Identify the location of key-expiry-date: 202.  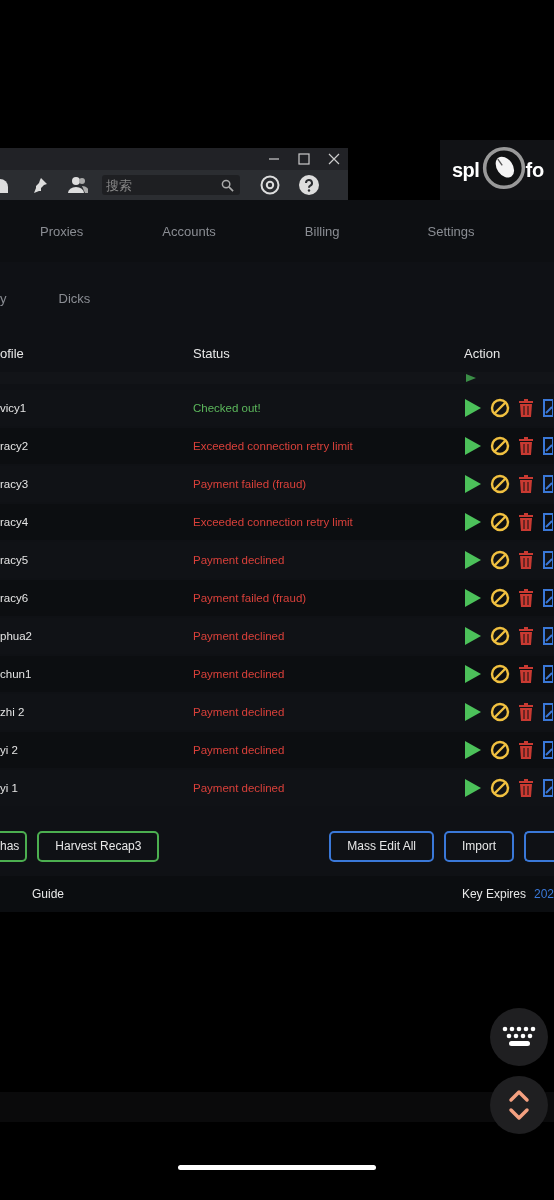
(543, 894).